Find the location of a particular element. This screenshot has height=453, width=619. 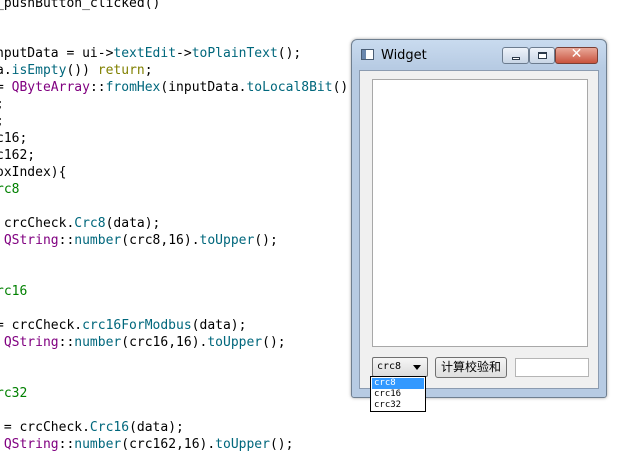

code-token: c16; is located at coordinates (14, 138).